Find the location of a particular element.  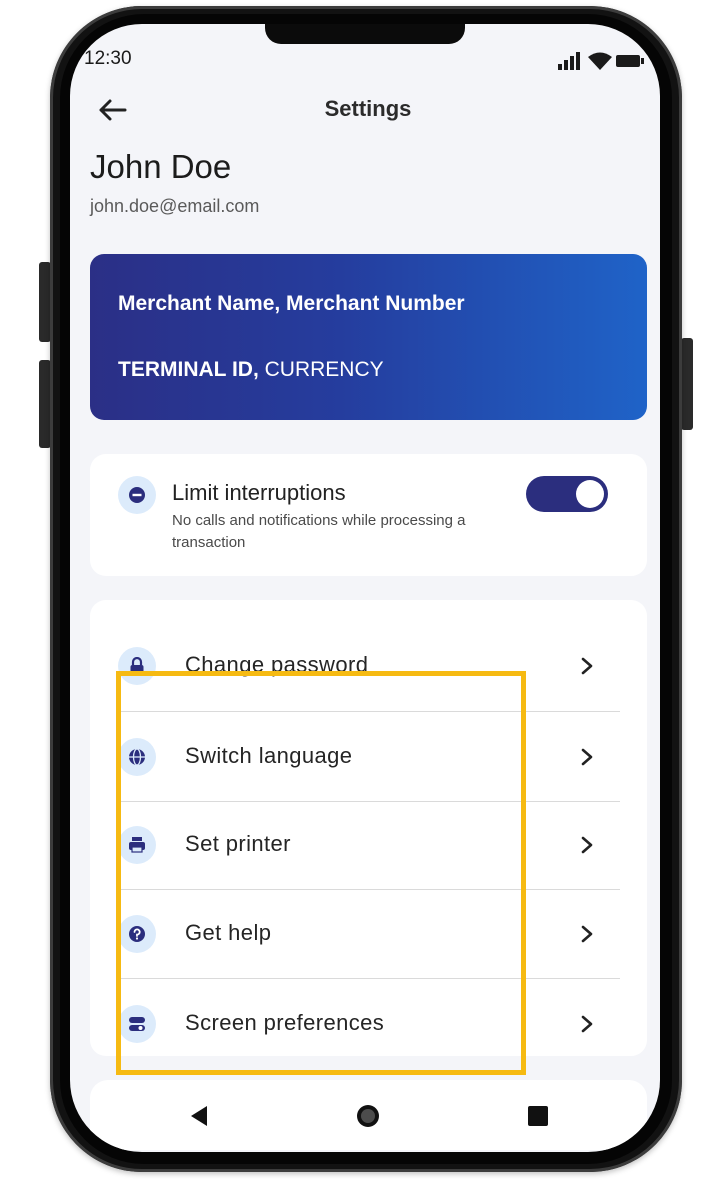

system-nav-bar is located at coordinates (368, 1115).